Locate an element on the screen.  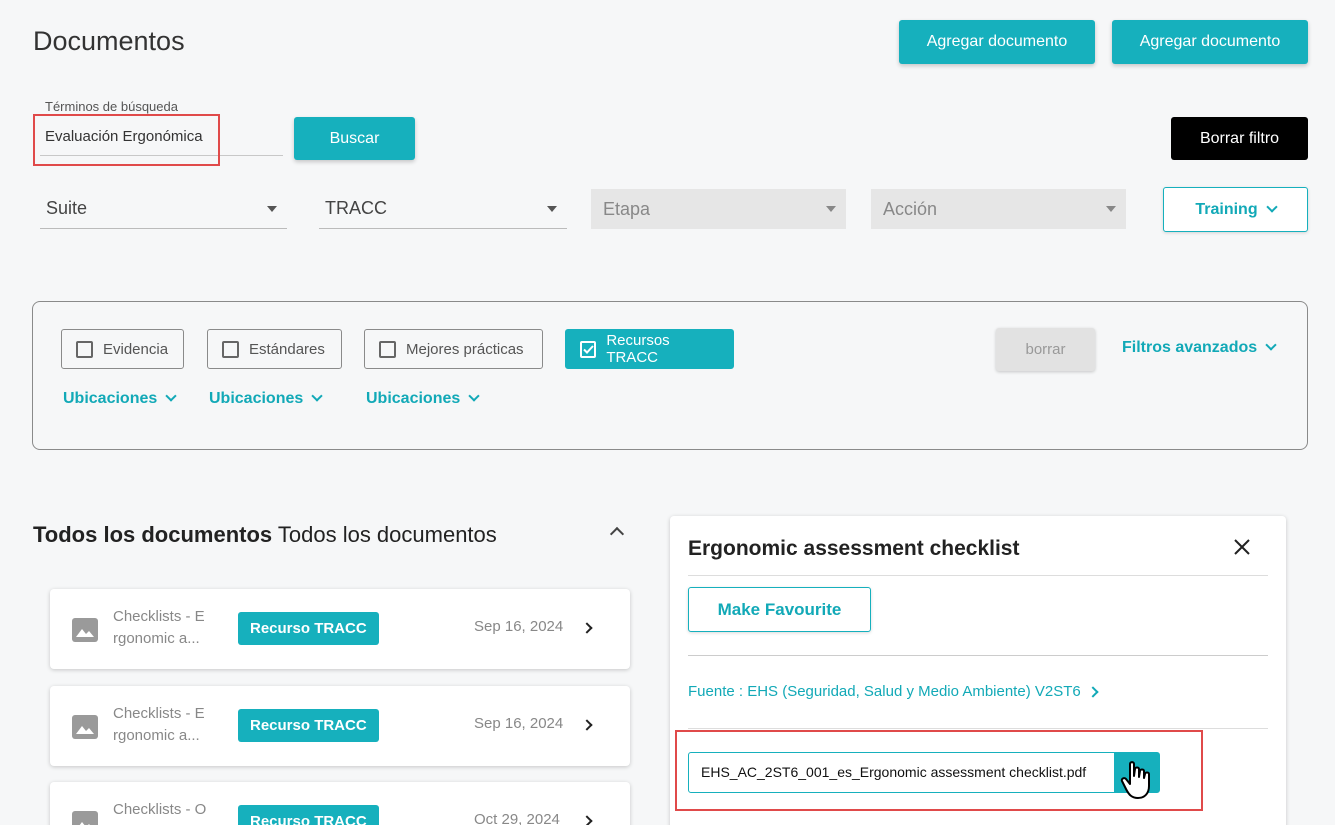
clear-filter-button: Borrar filtro is located at coordinates (1239, 138).